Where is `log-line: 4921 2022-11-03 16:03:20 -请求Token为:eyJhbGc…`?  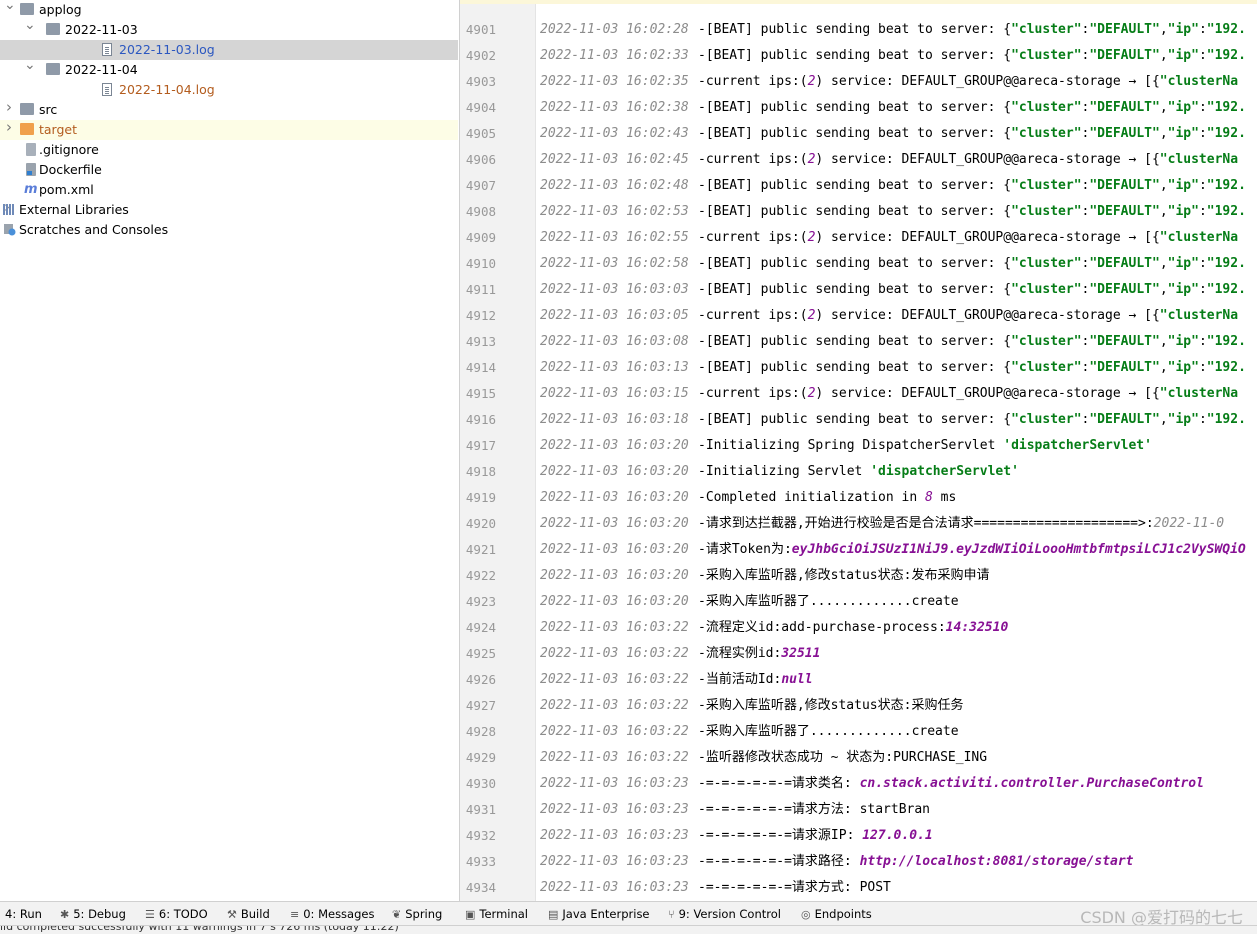
log-line: 4921 2022-11-03 16:03:20 -请求Token为:eyJhbGc… is located at coordinates (858, 550).